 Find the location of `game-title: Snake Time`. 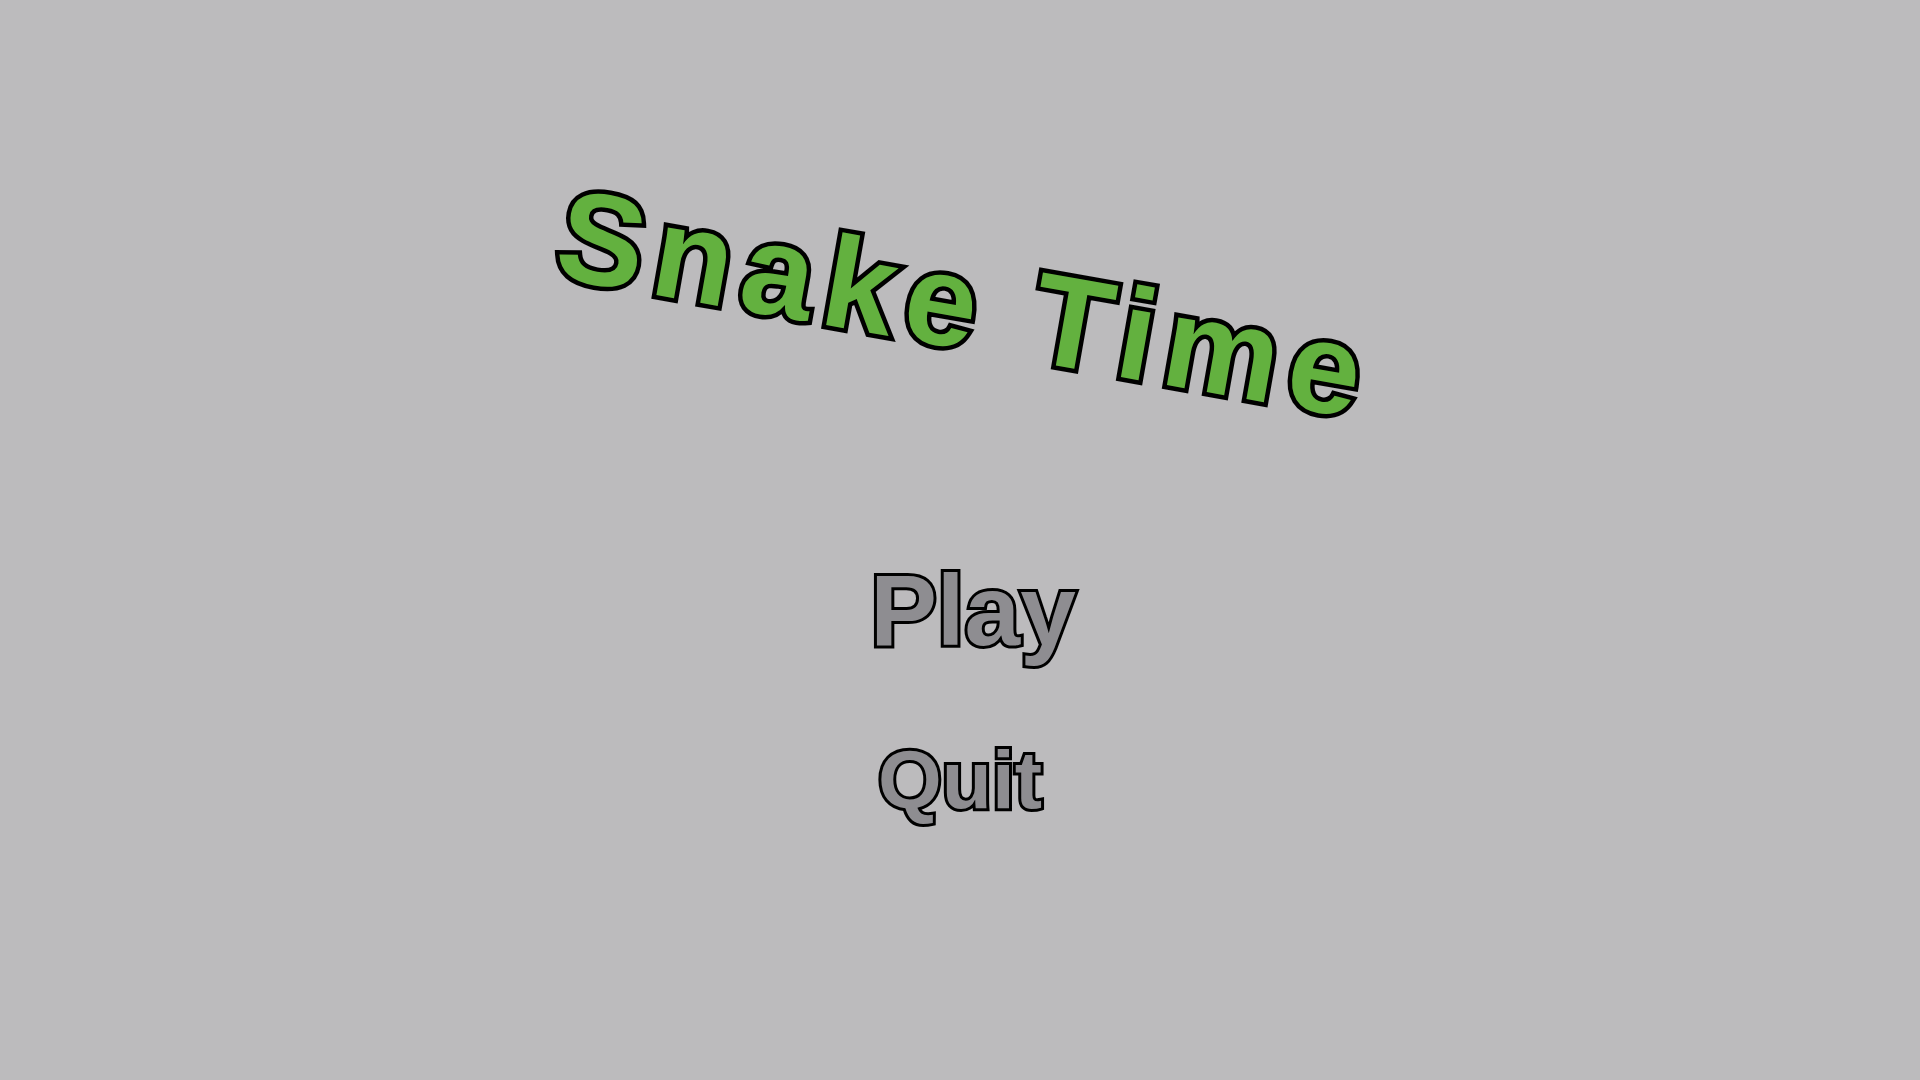

game-title: Snake Time is located at coordinates (964, 303).